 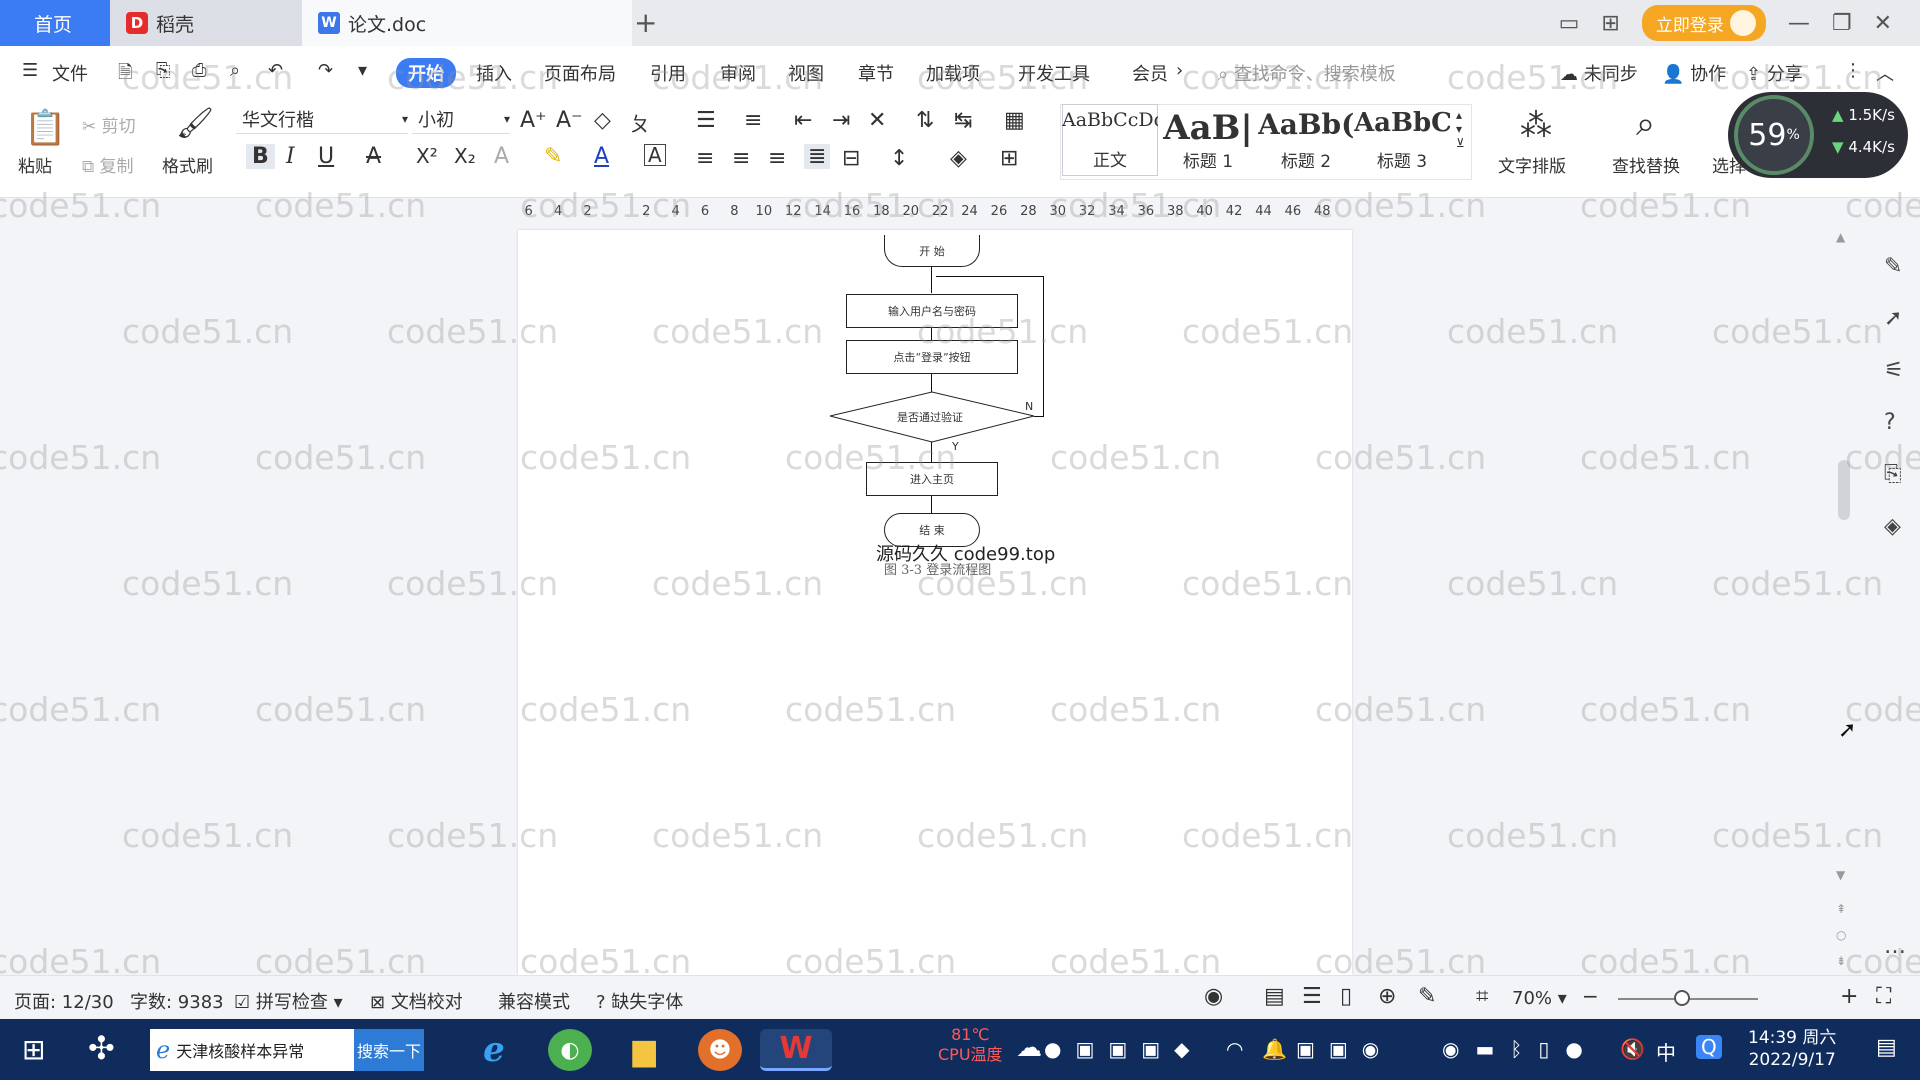 What do you see at coordinates (1885, 73) in the screenshot?
I see `collapse-ribbon-icon: ︿` at bounding box center [1885, 73].